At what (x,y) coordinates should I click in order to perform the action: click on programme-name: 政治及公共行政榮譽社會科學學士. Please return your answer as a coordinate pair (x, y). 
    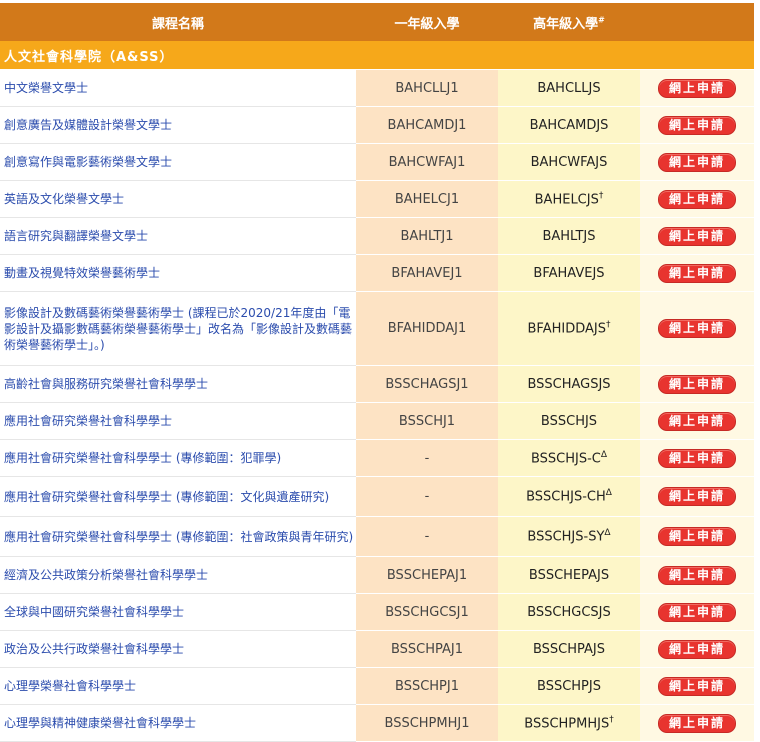
    Looking at the image, I should click on (178, 649).